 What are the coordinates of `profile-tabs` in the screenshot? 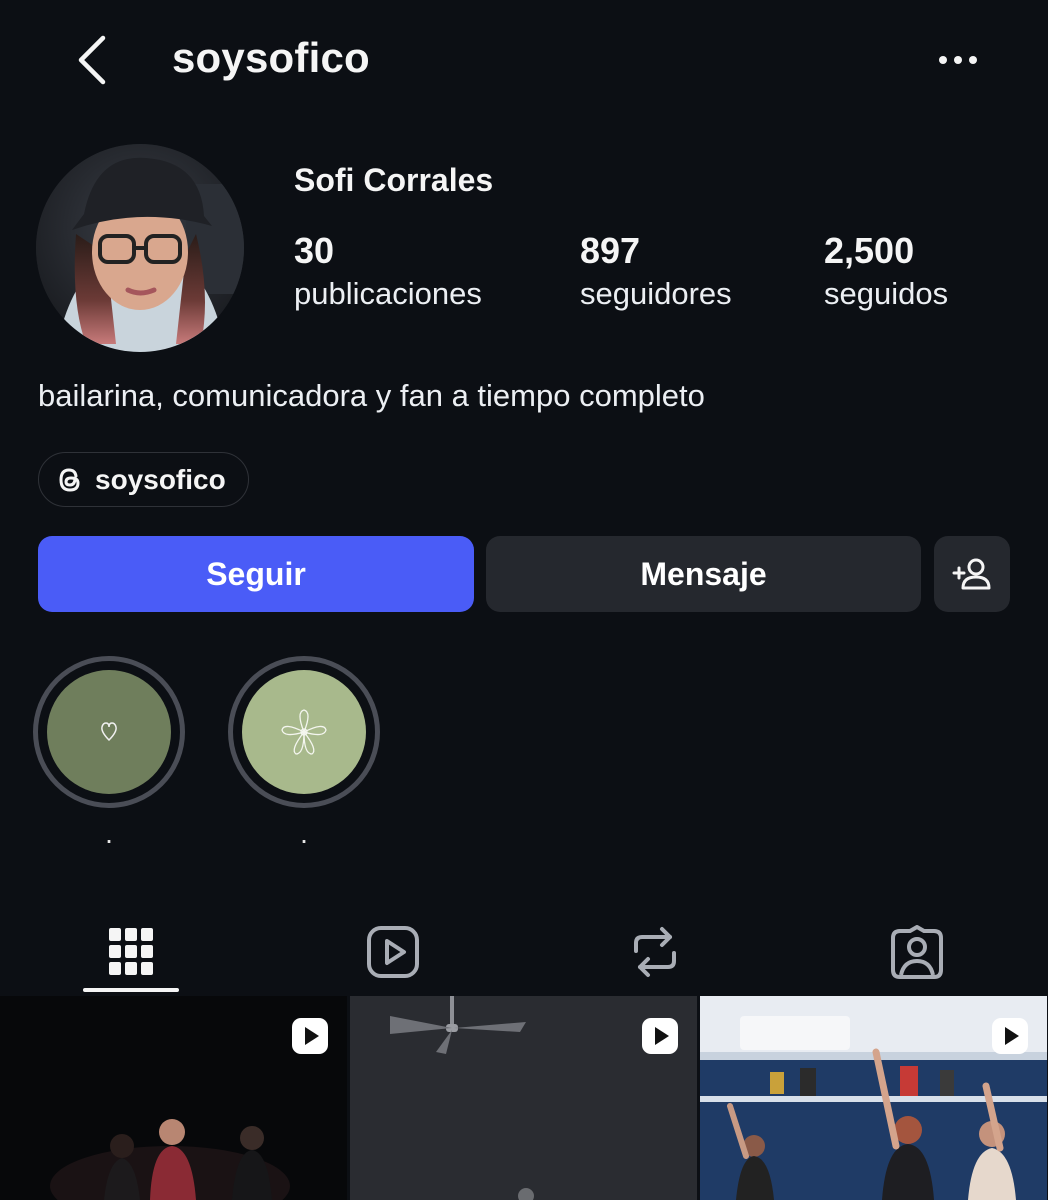 It's located at (524, 948).